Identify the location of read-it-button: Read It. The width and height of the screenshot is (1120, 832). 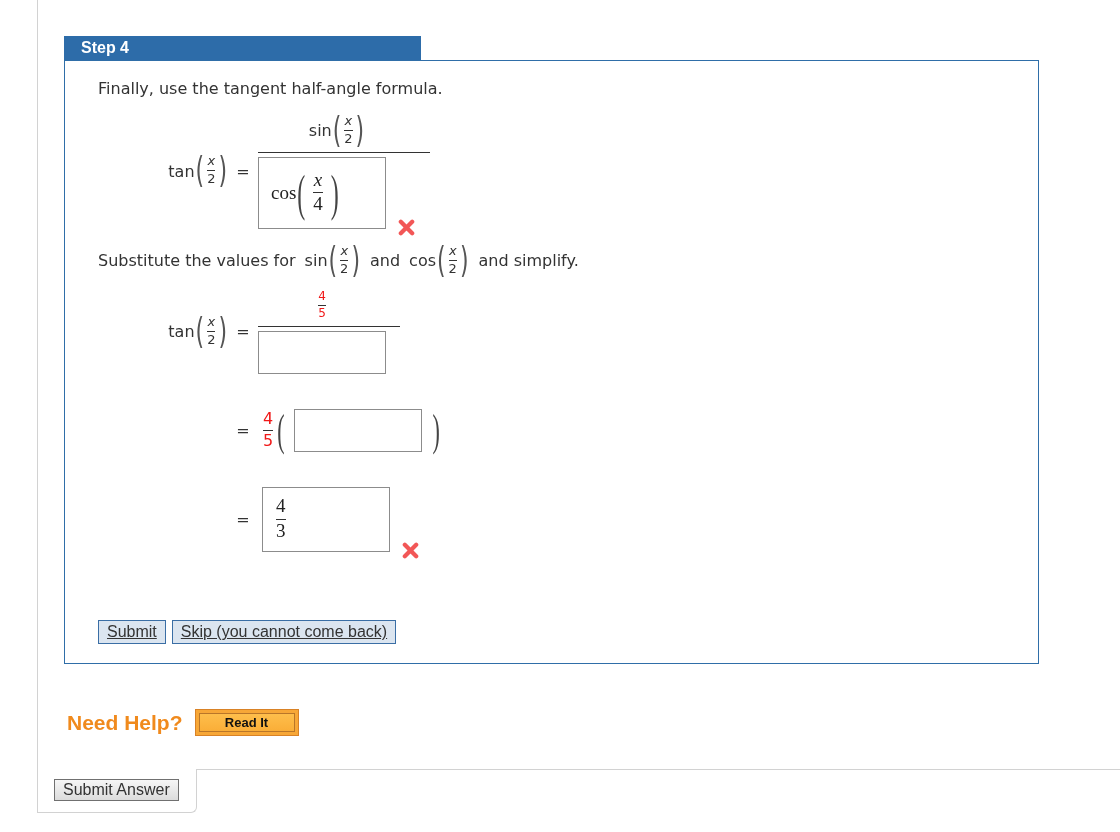
(246, 722).